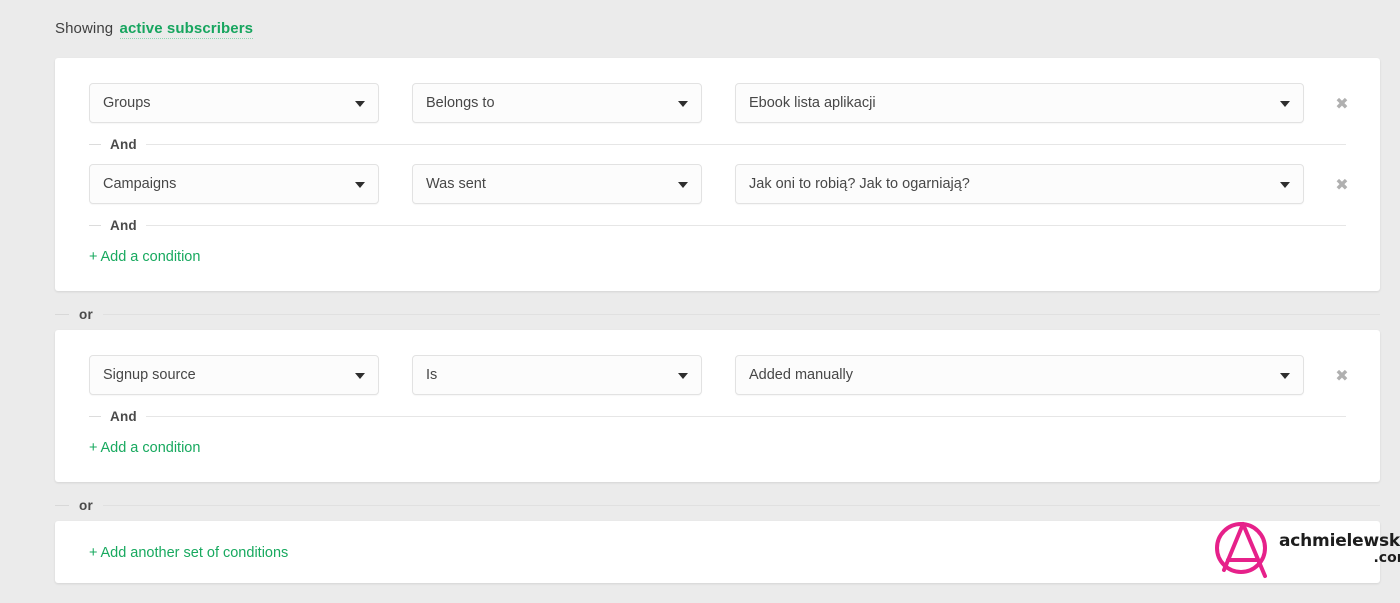 The width and height of the screenshot is (1400, 603). What do you see at coordinates (557, 103) in the screenshot?
I see `condition-operator-select: Belongs to` at bounding box center [557, 103].